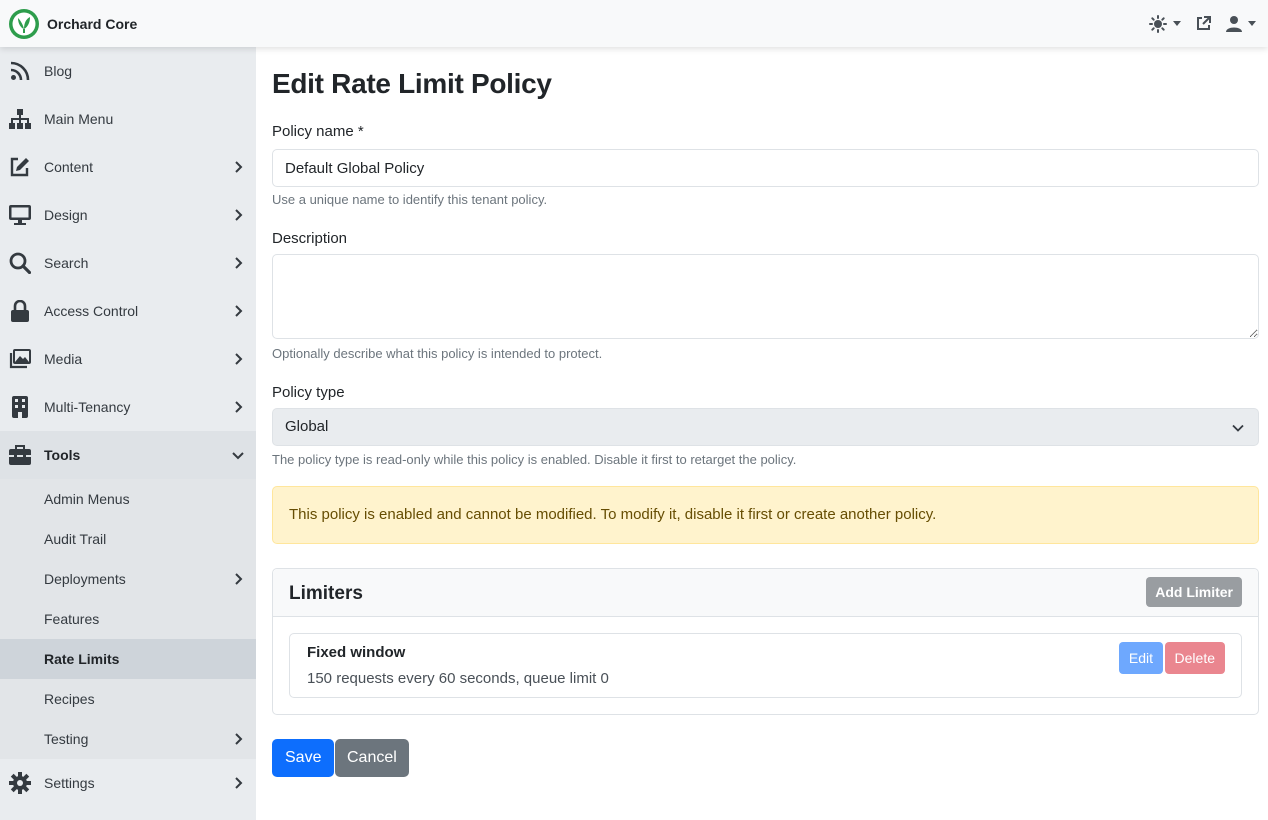 This screenshot has height=820, width=1268. What do you see at coordinates (765, 296) in the screenshot?
I see `description-textarea` at bounding box center [765, 296].